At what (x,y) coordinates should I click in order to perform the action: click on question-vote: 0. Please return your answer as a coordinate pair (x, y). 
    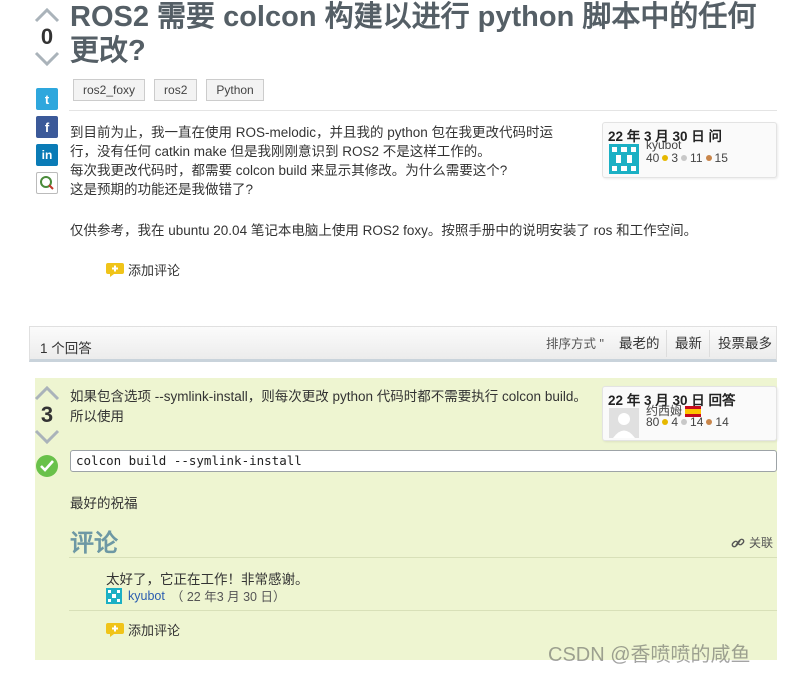
    Looking at the image, I should click on (47, 37).